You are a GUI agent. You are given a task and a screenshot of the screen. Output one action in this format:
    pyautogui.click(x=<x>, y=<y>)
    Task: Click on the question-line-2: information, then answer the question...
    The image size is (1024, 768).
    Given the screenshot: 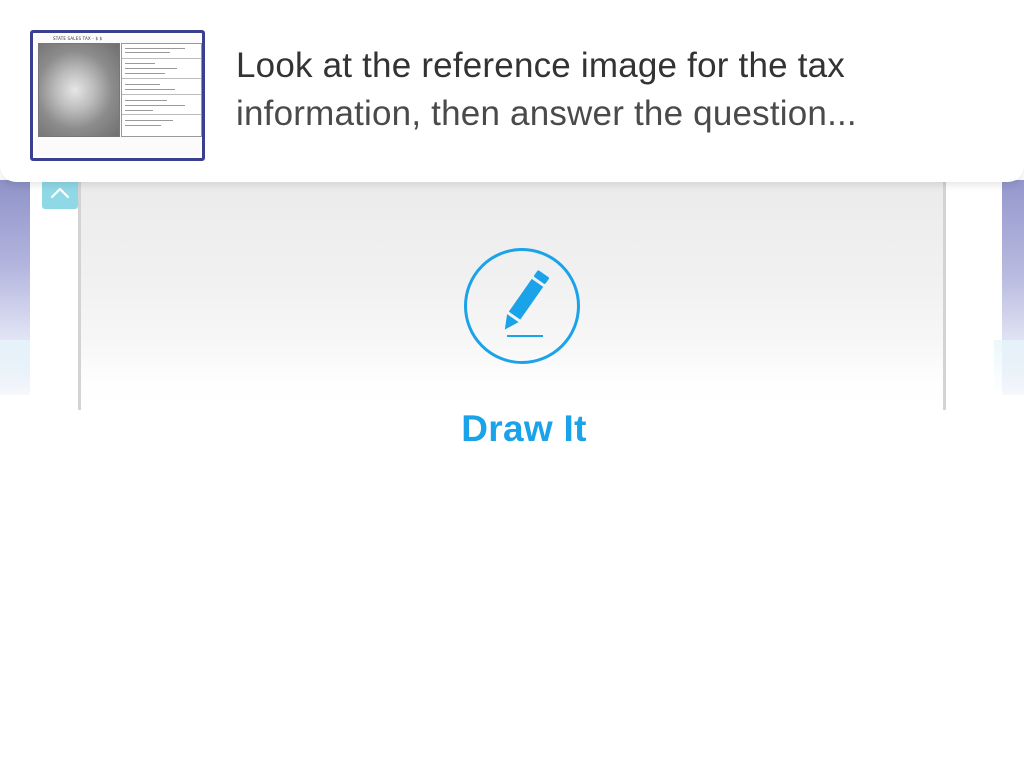 What is the action you would take?
    pyautogui.click(x=546, y=113)
    